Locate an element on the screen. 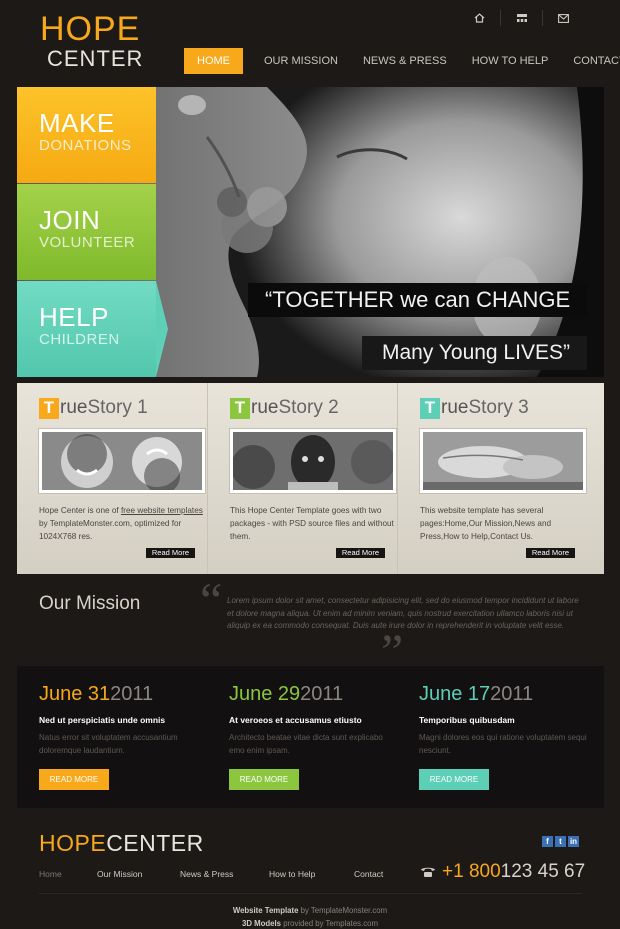 Image resolution: width=620 pixels, height=929 pixels. social-links: f t in is located at coordinates (560, 841).